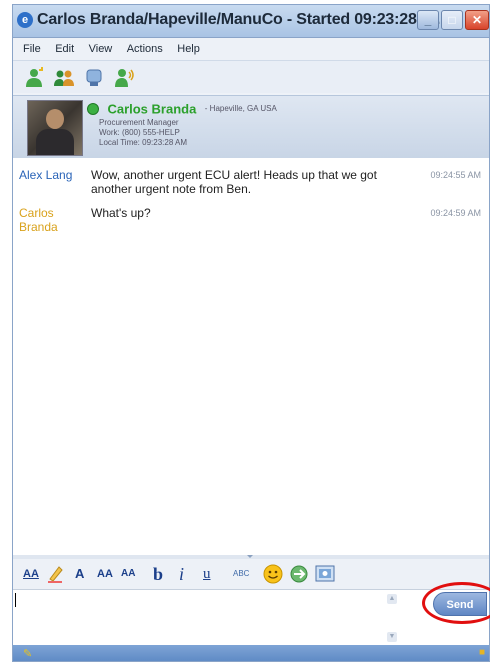  Describe the element at coordinates (455, 213) in the screenshot. I see `message-time: 09:24:59 AM` at that location.